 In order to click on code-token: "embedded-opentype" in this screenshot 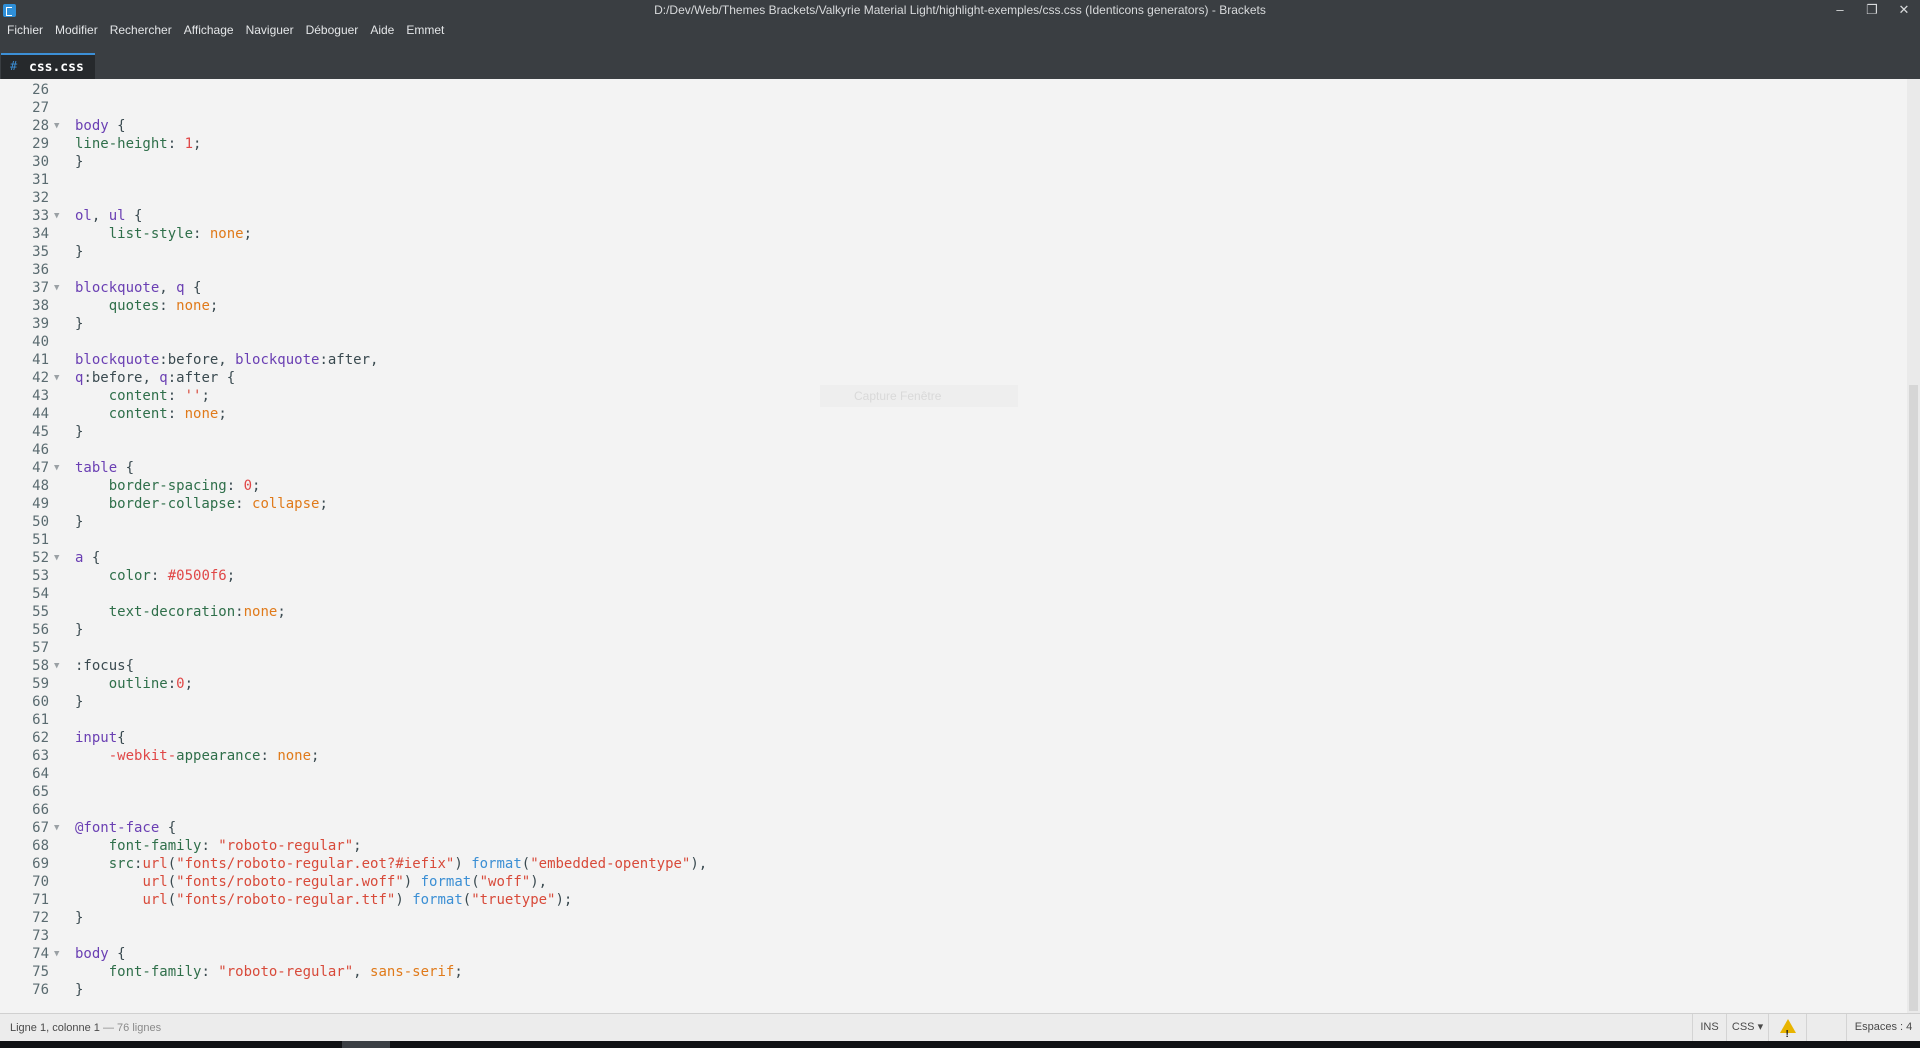, I will do `click(610, 864)`.